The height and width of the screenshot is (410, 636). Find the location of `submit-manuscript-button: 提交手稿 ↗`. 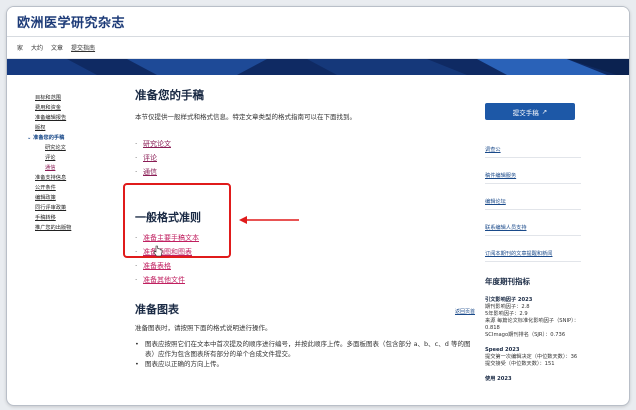

submit-manuscript-button: 提交手稿 ↗ is located at coordinates (530, 111).